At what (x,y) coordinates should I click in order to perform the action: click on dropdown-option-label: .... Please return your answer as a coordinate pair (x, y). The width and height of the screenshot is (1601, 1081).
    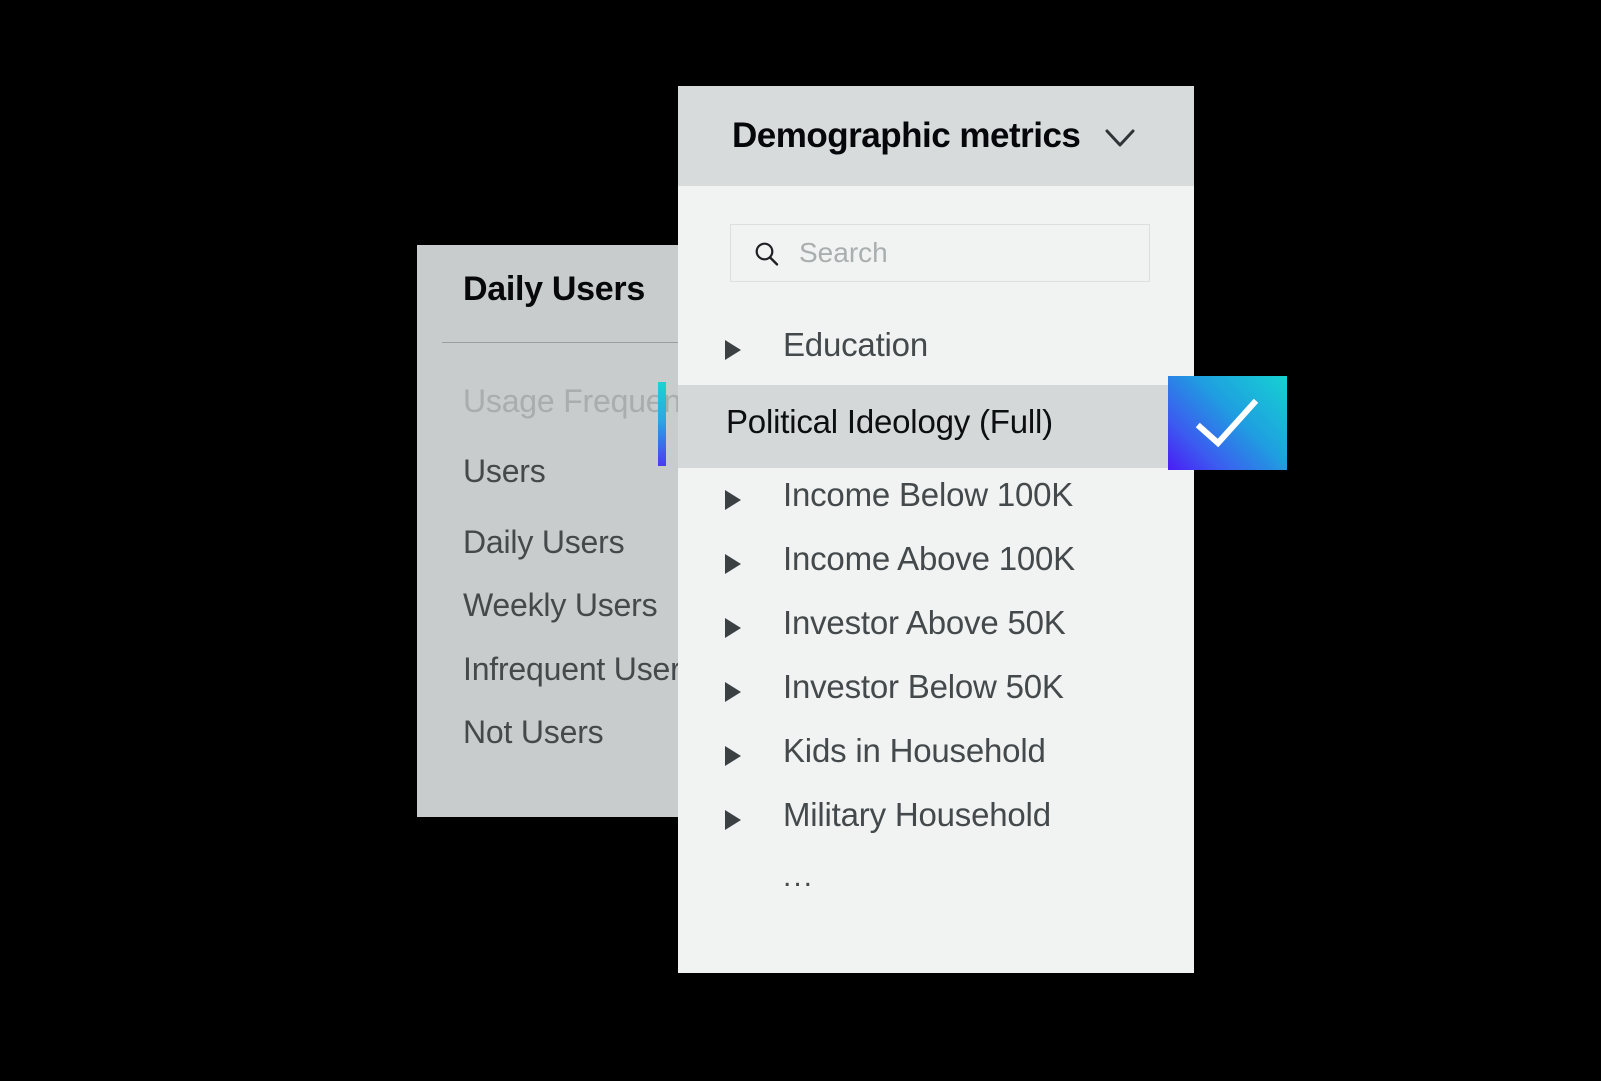
    Looking at the image, I should click on (799, 876).